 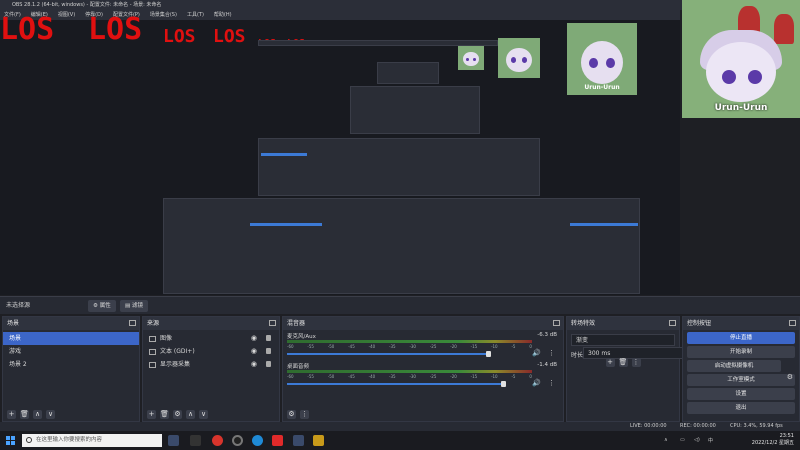 I want to click on edge-browser-icon, so click(x=257, y=440).